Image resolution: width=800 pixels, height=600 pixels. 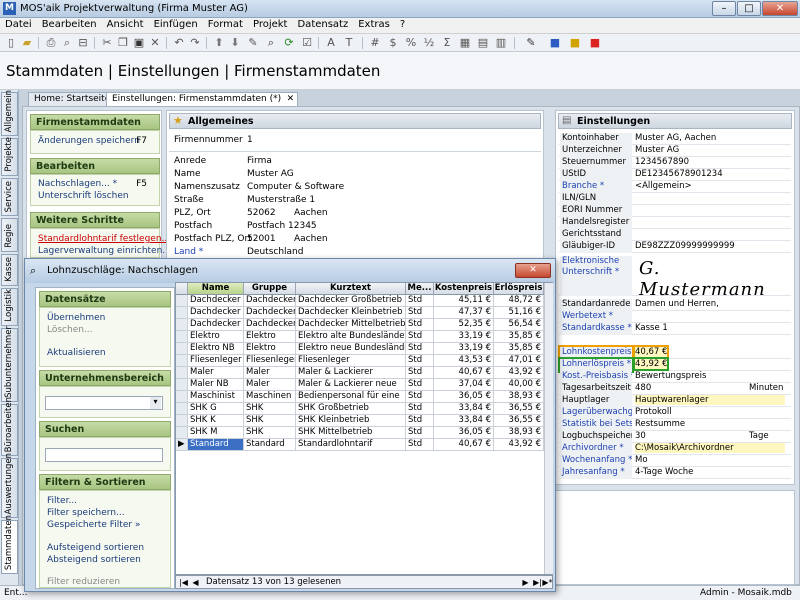 I want to click on grid-cell: 35,85 €, so click(x=519, y=337).